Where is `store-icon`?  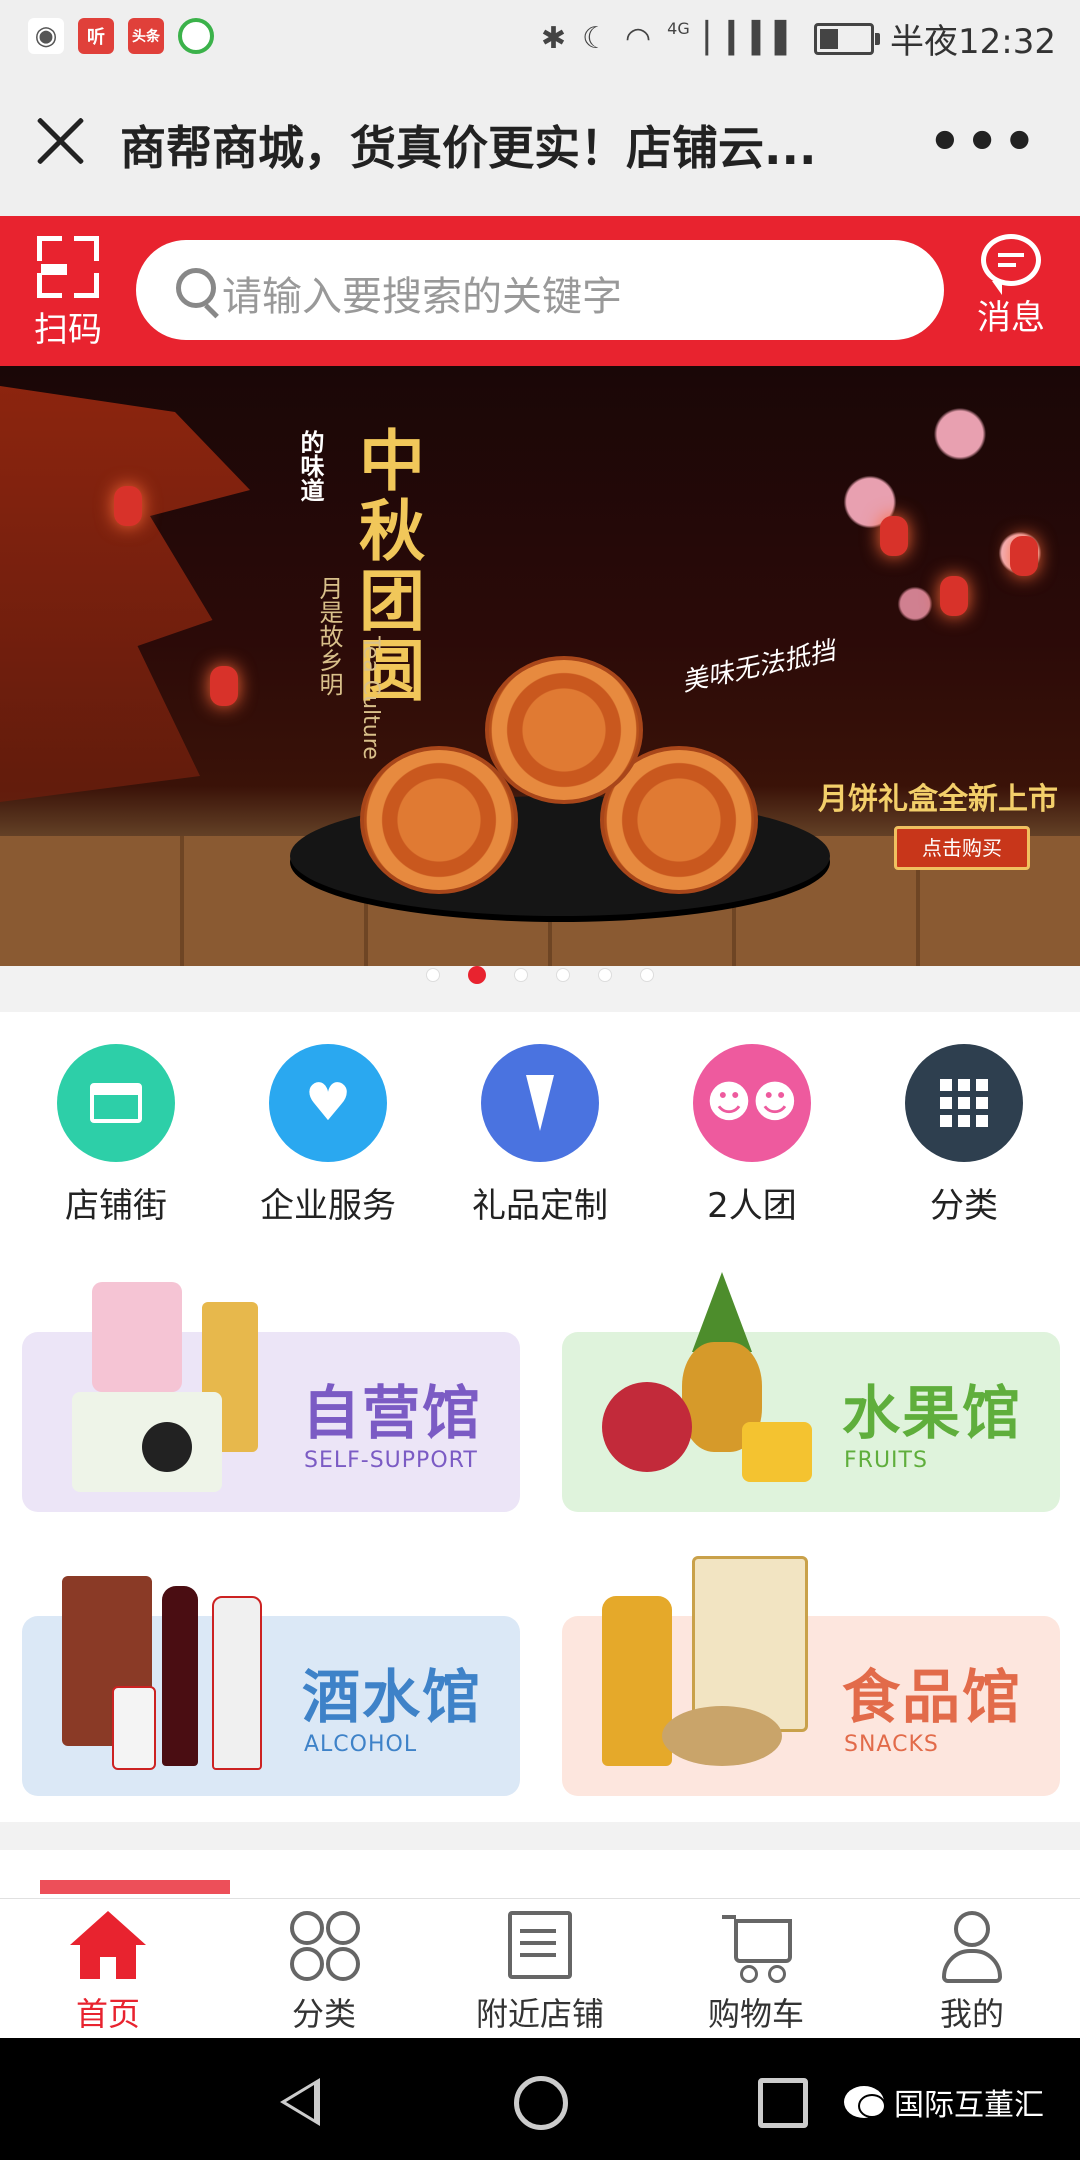 store-icon is located at coordinates (116, 1103).